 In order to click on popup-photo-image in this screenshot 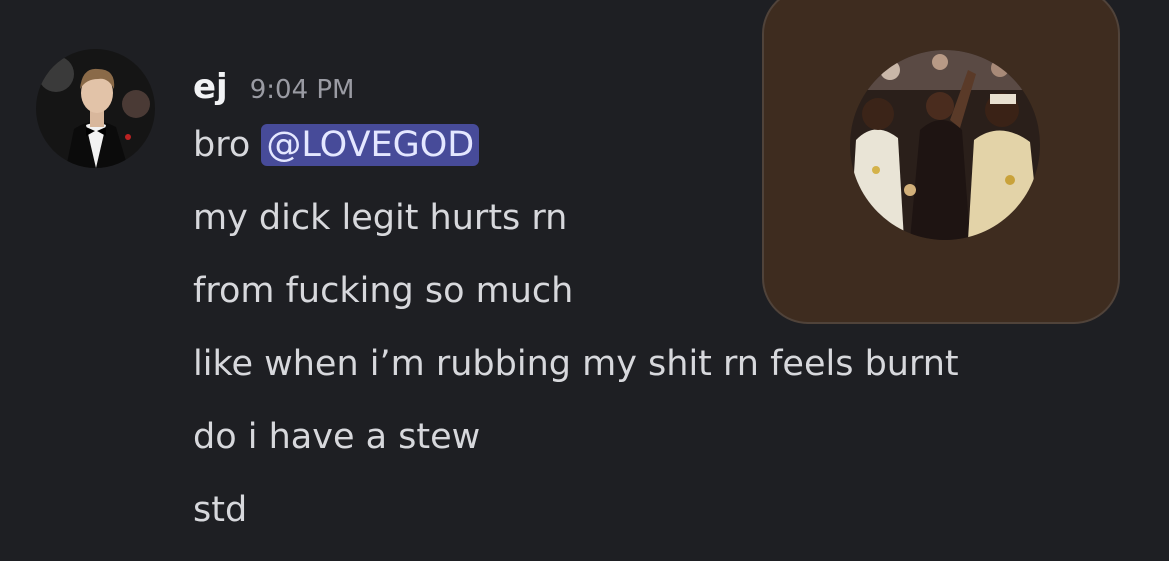, I will do `click(945, 145)`.